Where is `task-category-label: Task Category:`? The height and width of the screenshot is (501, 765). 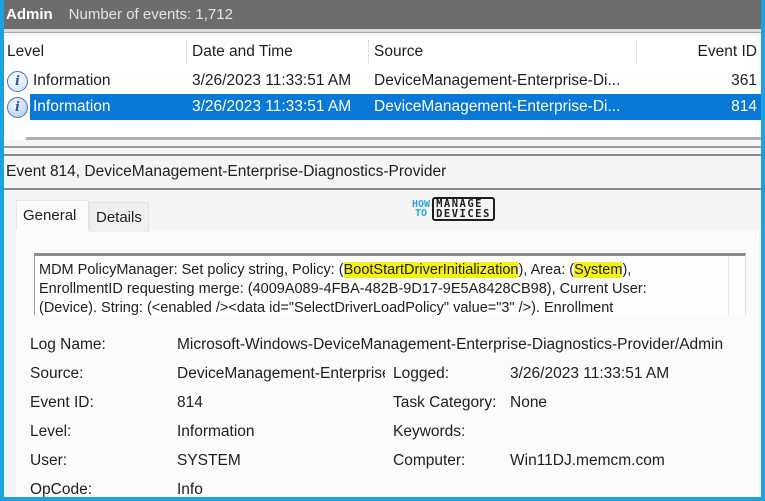 task-category-label: Task Category: is located at coordinates (445, 402).